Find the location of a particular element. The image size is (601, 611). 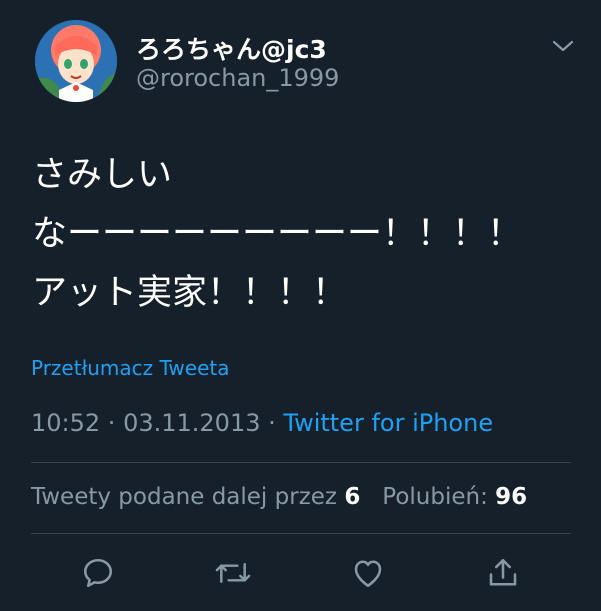

retweets-label: Tweety podane dalej przez is located at coordinates (184, 497).